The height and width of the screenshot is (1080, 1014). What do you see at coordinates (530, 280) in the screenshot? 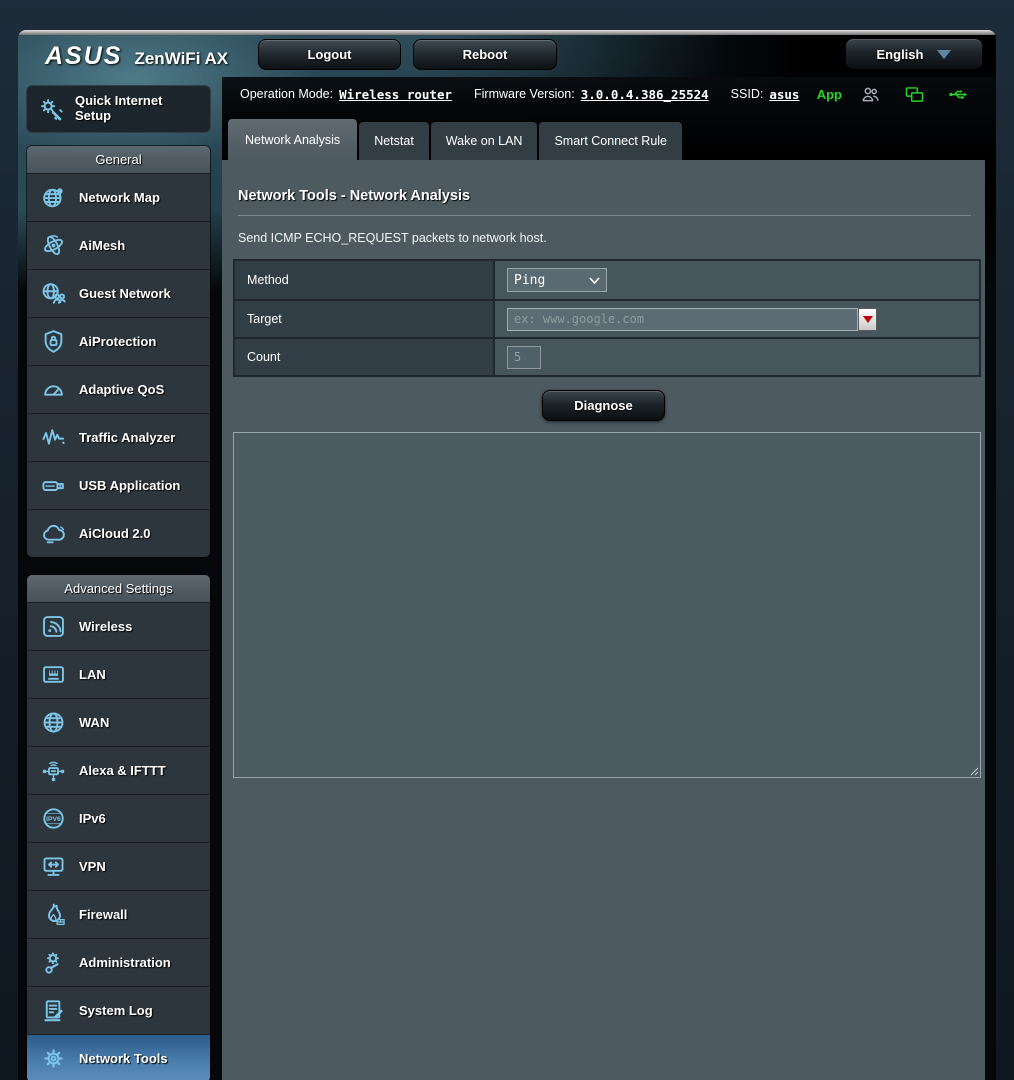
I see `method-select-value: Ping` at bounding box center [530, 280].